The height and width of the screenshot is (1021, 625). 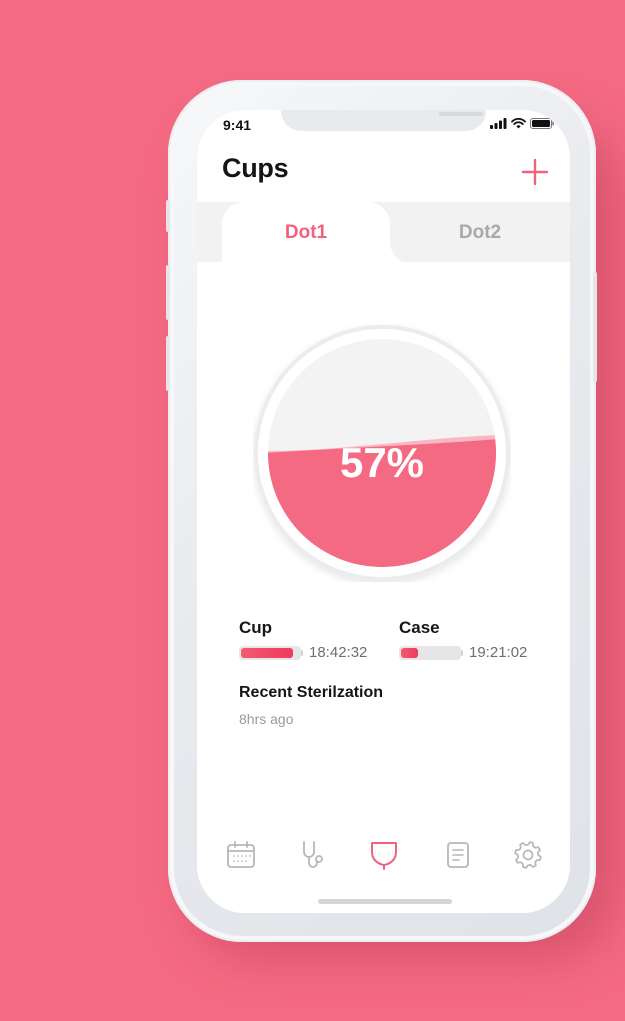 What do you see at coordinates (430, 653) in the screenshot?
I see `case-level-bar` at bounding box center [430, 653].